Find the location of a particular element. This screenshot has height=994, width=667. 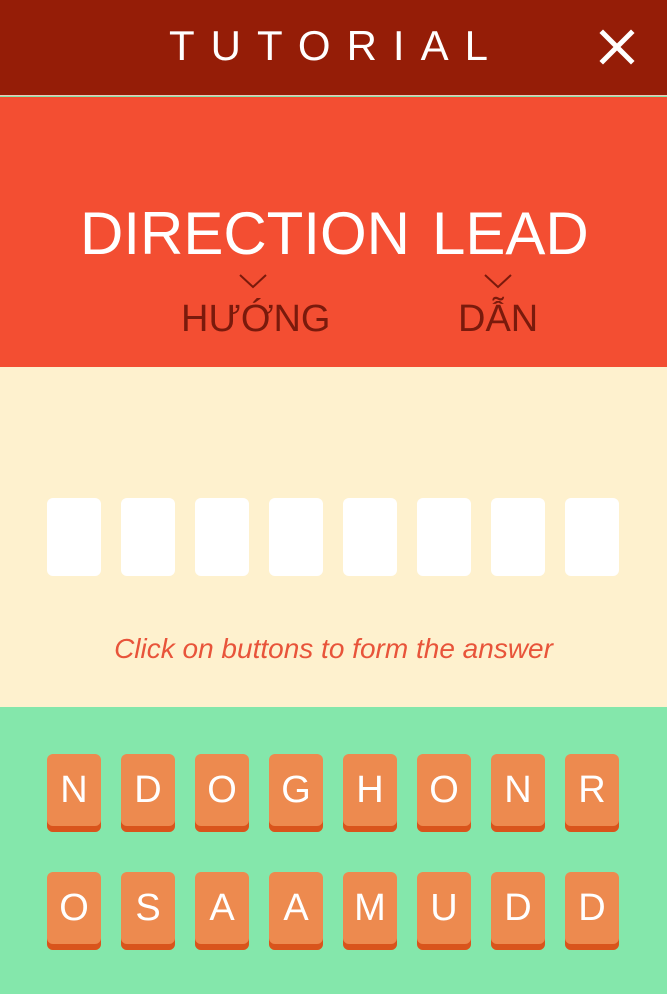

close-button is located at coordinates (617, 47).